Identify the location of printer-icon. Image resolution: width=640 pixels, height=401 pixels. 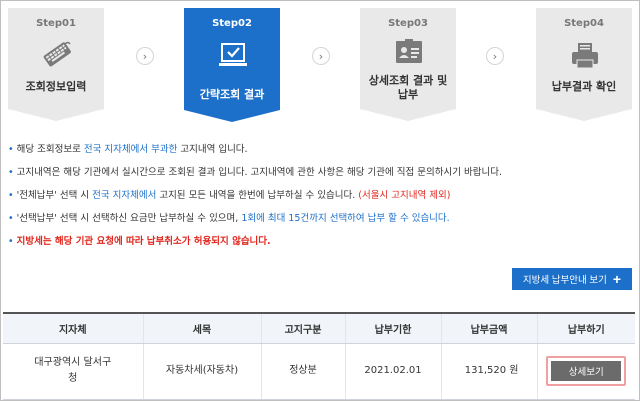
(585, 56).